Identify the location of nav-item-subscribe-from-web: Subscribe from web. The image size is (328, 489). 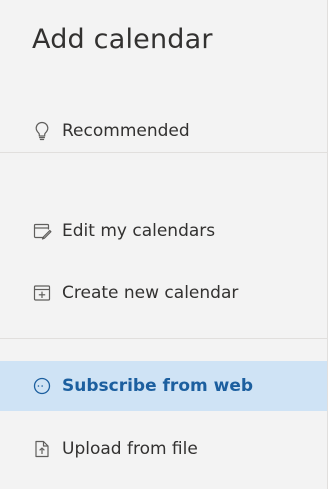
(163, 386).